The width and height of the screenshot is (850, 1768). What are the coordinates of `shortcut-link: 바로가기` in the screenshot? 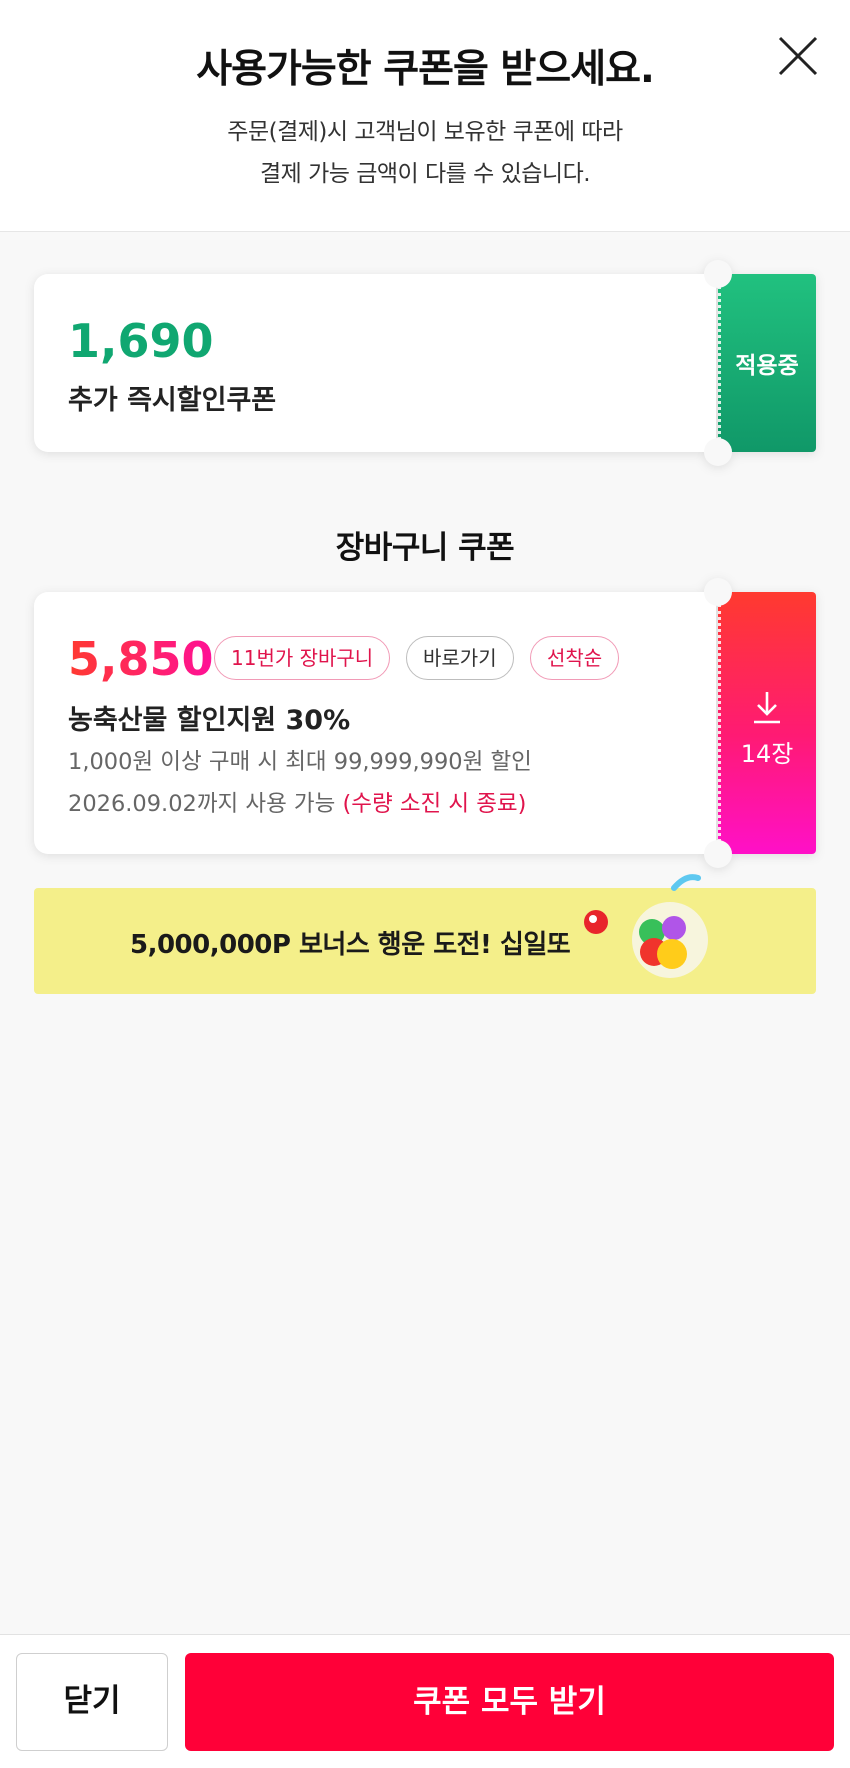 It's located at (460, 658).